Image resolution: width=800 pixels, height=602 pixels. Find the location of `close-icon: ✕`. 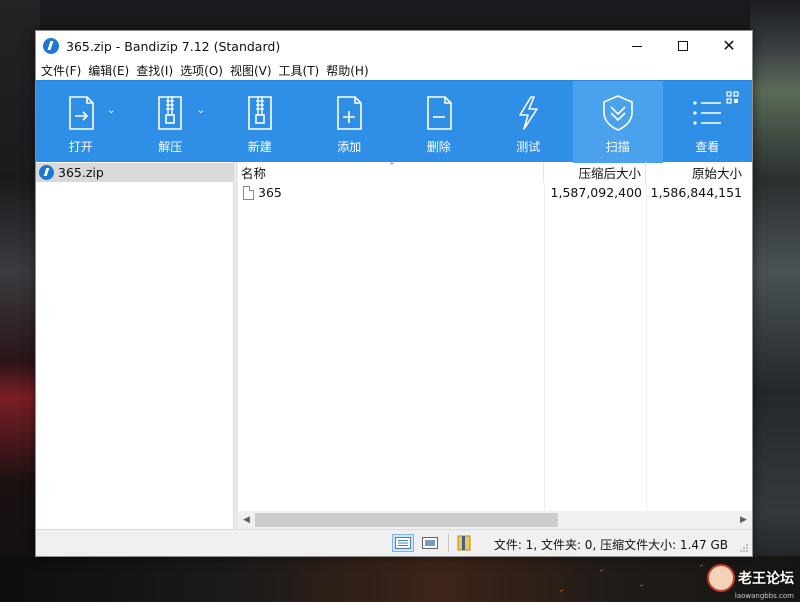

close-icon: ✕ is located at coordinates (729, 45).